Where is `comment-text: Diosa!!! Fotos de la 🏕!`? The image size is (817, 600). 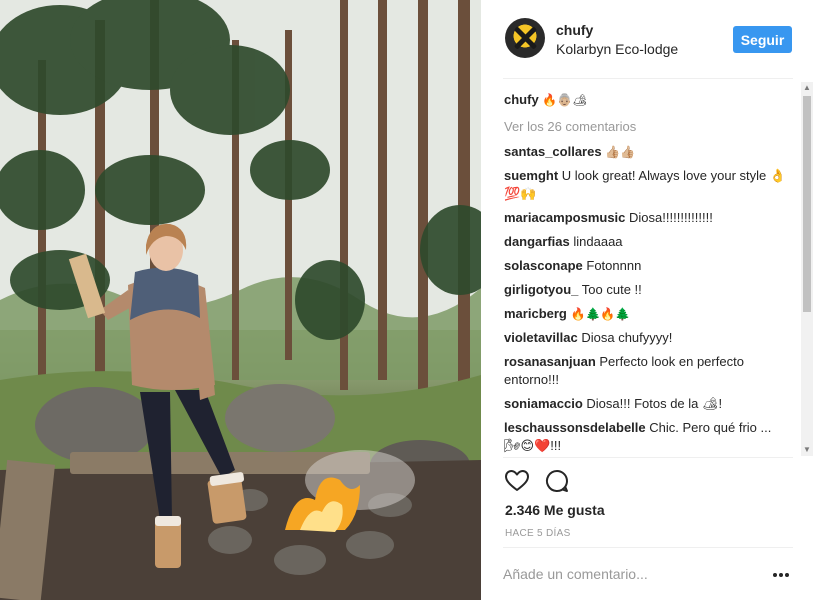
comment-text: Diosa!!! Fotos de la 🏕! is located at coordinates (654, 403).